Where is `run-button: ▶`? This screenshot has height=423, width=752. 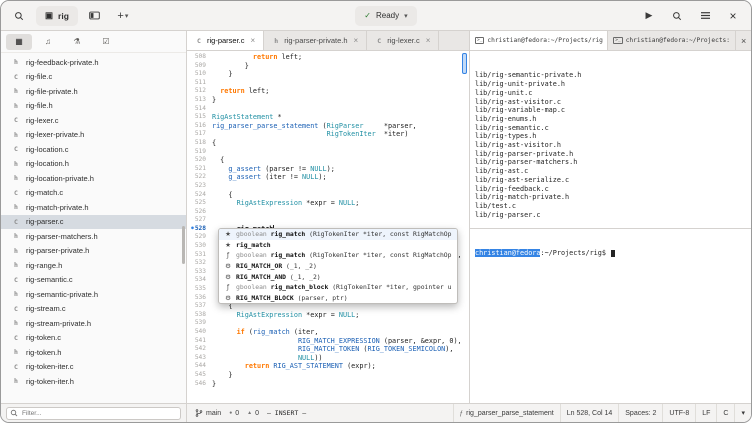
run-button: ▶ is located at coordinates (649, 16).